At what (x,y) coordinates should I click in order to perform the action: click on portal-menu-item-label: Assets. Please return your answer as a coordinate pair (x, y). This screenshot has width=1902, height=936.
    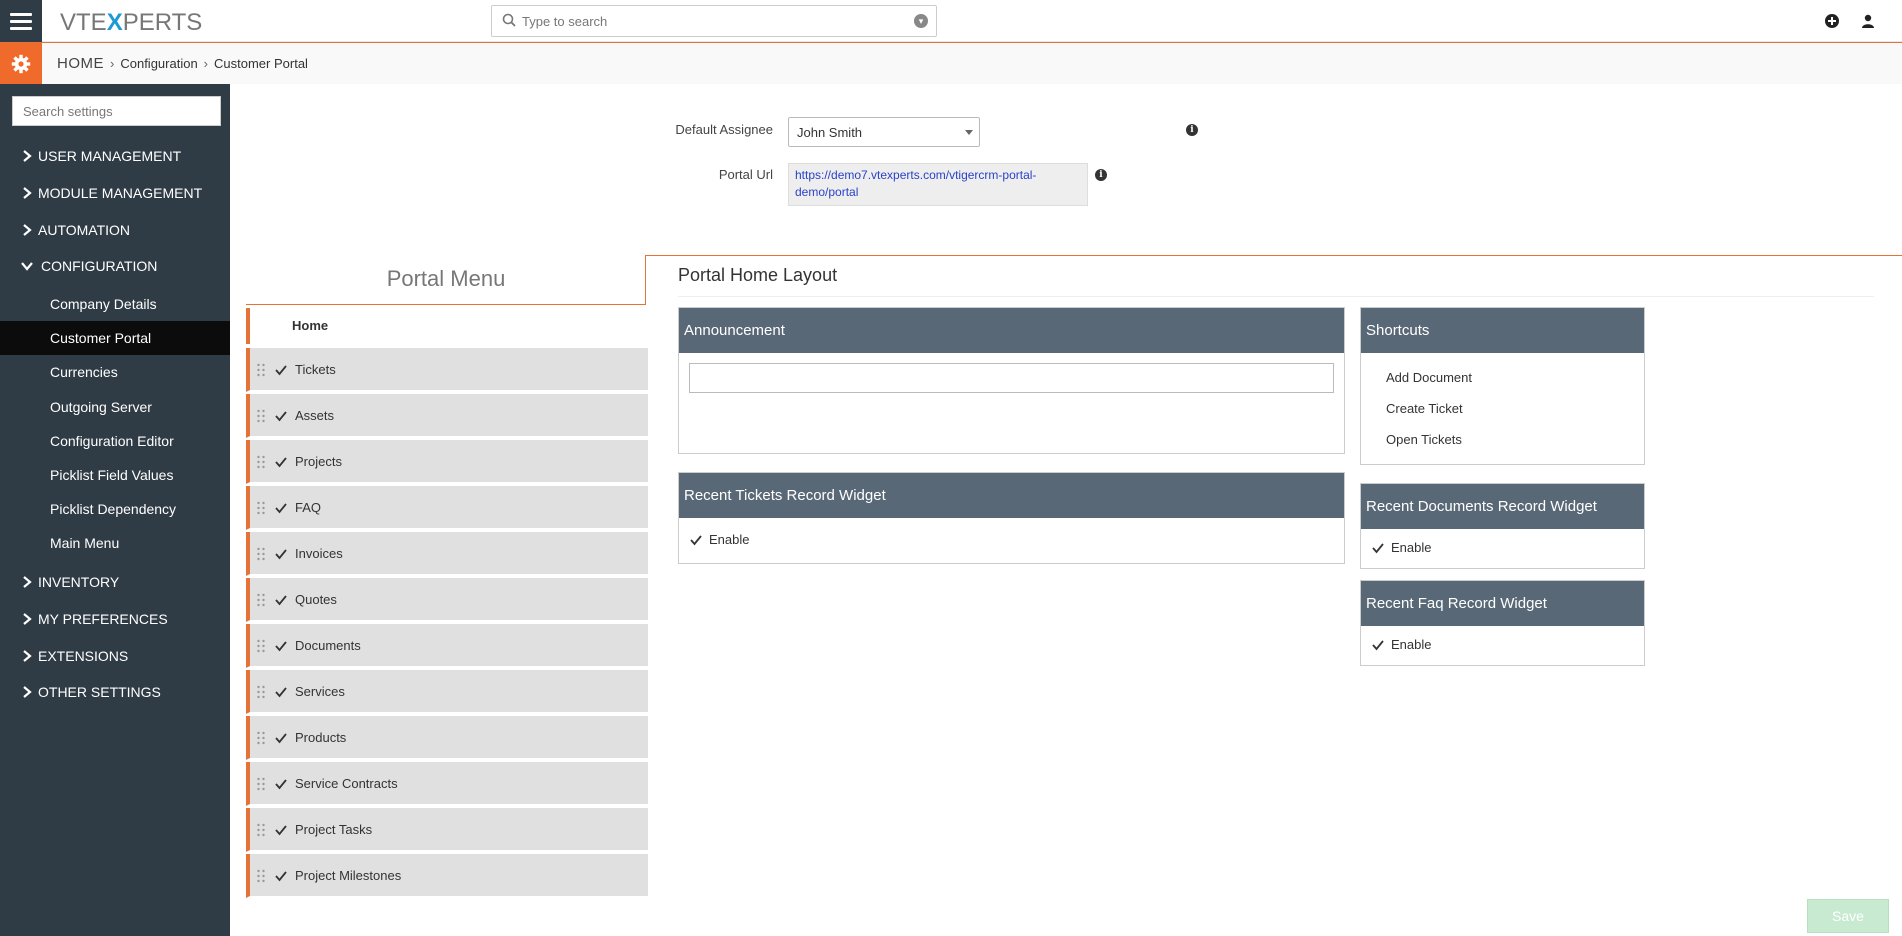
    Looking at the image, I should click on (315, 415).